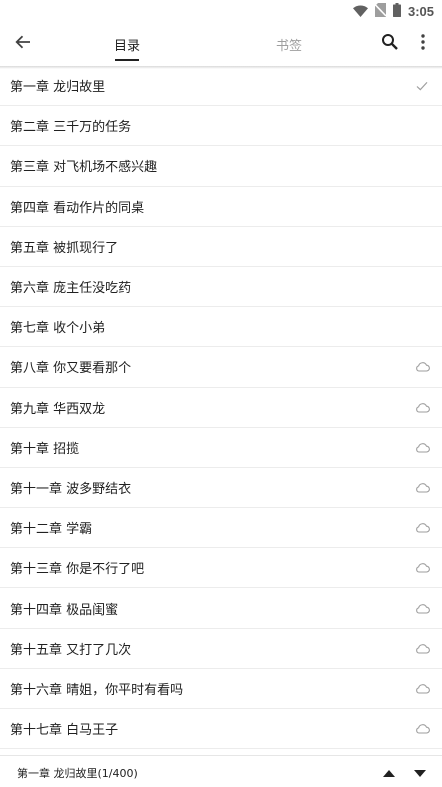 The image size is (442, 787). I want to click on chapter-row: 第十四章 极品闺蜜, so click(221, 608).